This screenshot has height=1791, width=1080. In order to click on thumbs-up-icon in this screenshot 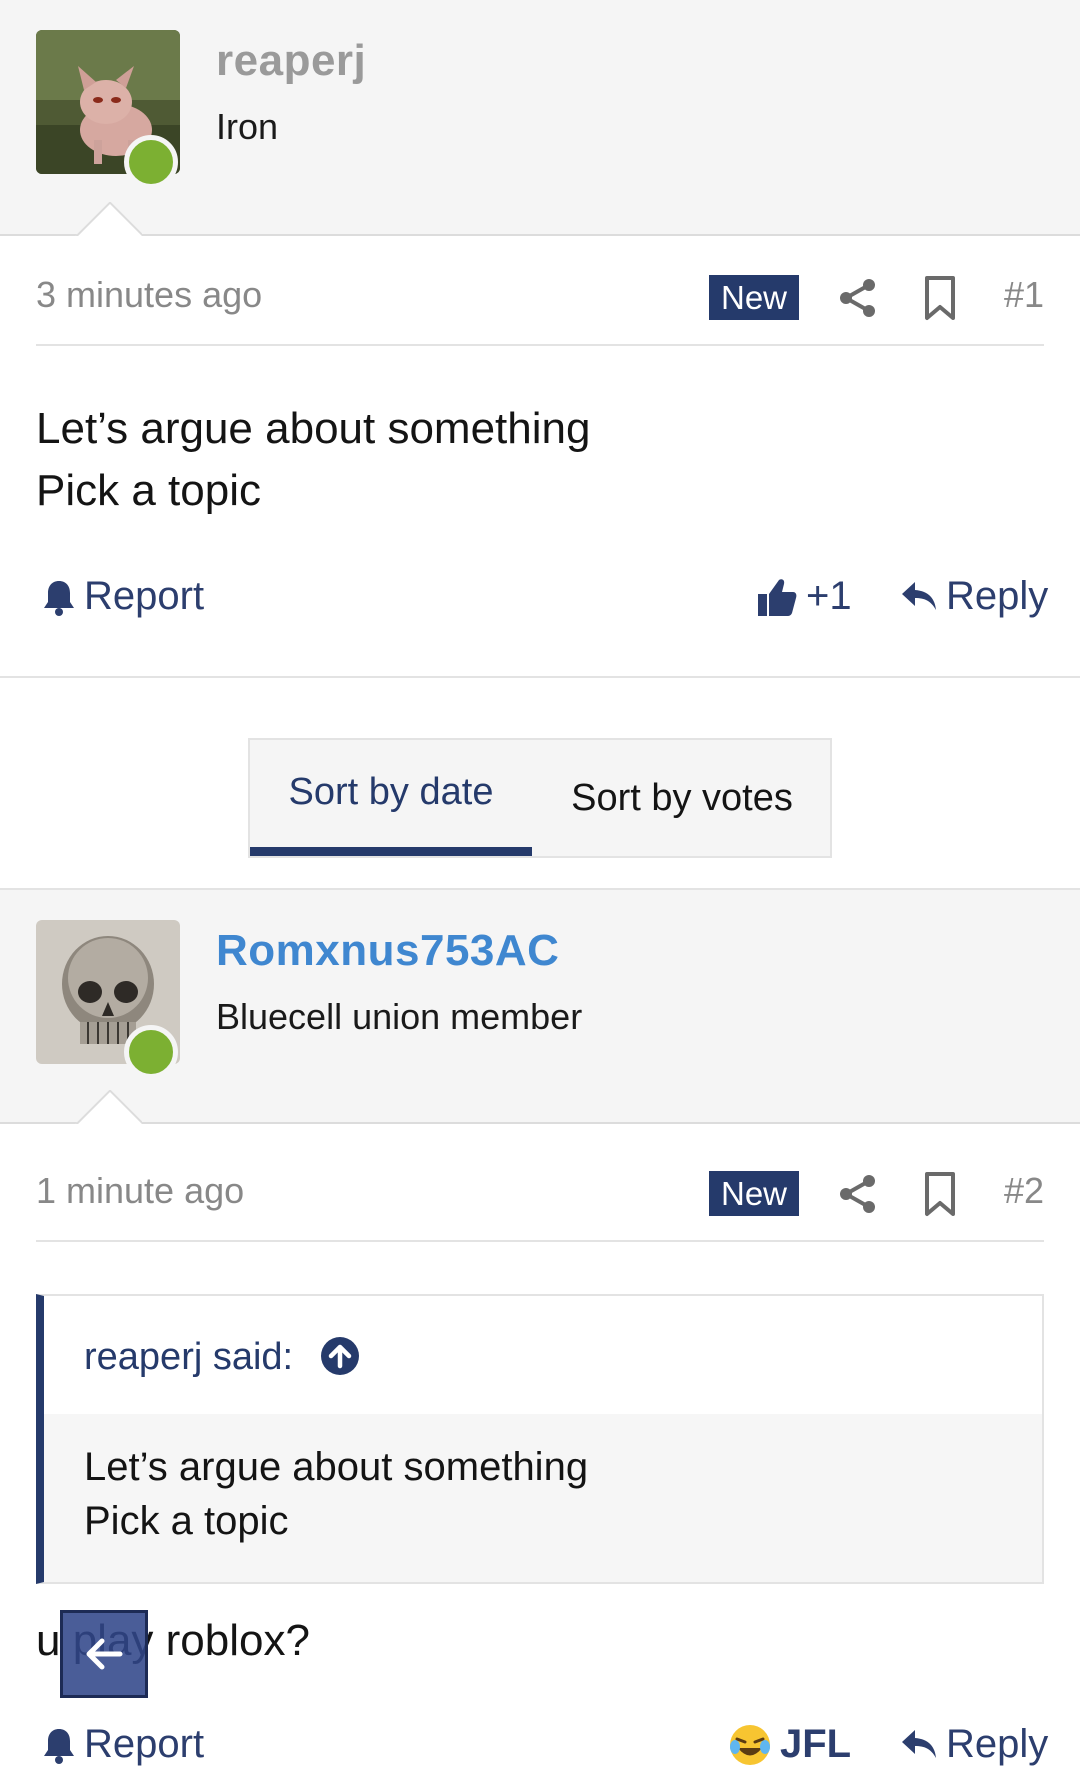, I will do `click(777, 597)`.